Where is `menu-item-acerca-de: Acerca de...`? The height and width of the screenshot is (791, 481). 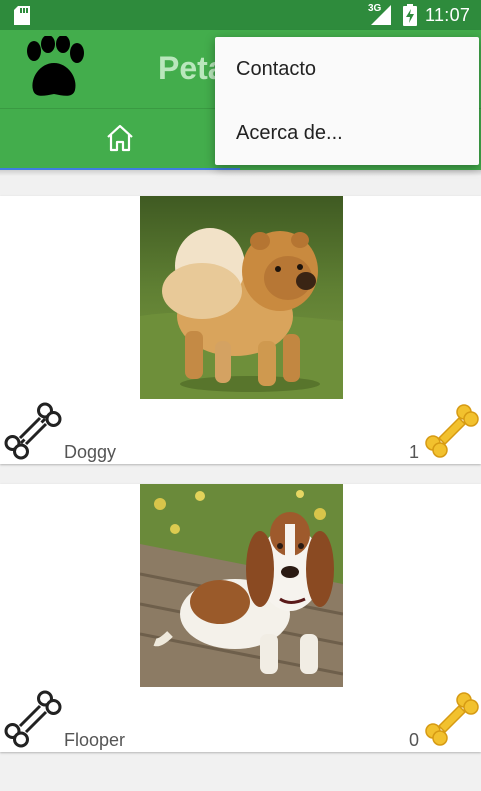 menu-item-acerca-de: Acerca de... is located at coordinates (347, 133).